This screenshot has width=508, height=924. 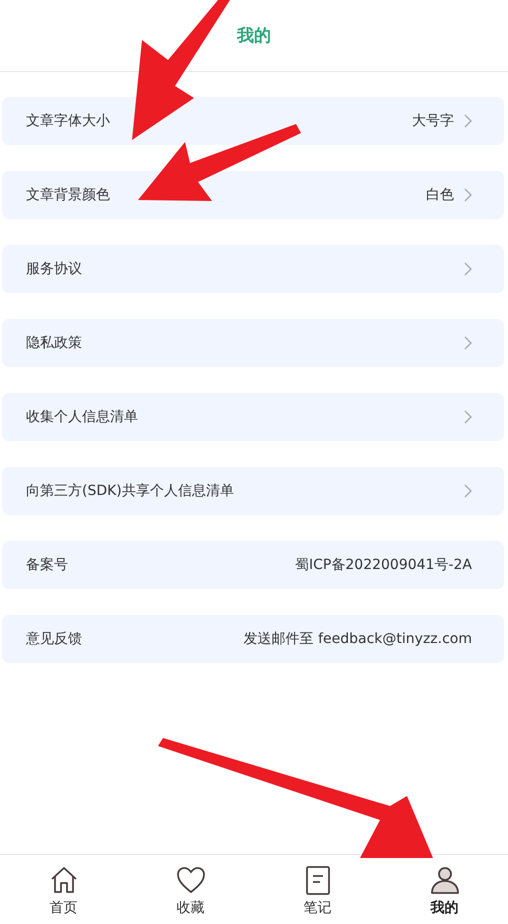 What do you see at coordinates (253, 491) in the screenshot?
I see `settings-row: 向第三方(SDK)共享个人信息清单` at bounding box center [253, 491].